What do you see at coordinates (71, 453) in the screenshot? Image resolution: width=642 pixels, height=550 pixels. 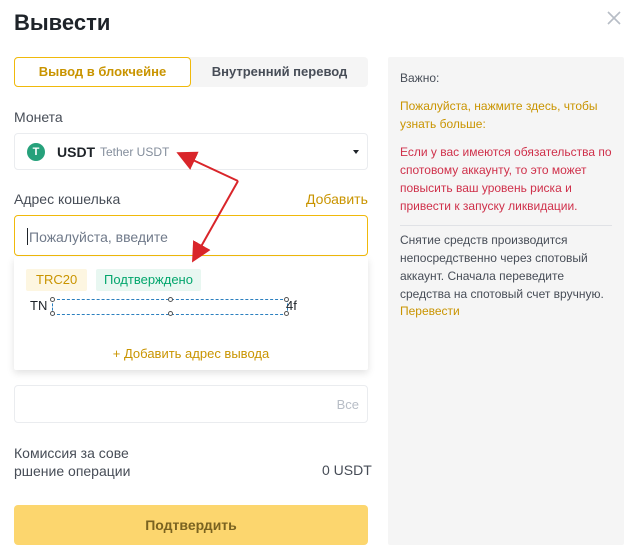 I see `fee-label-line1: Комиссия за сове` at bounding box center [71, 453].